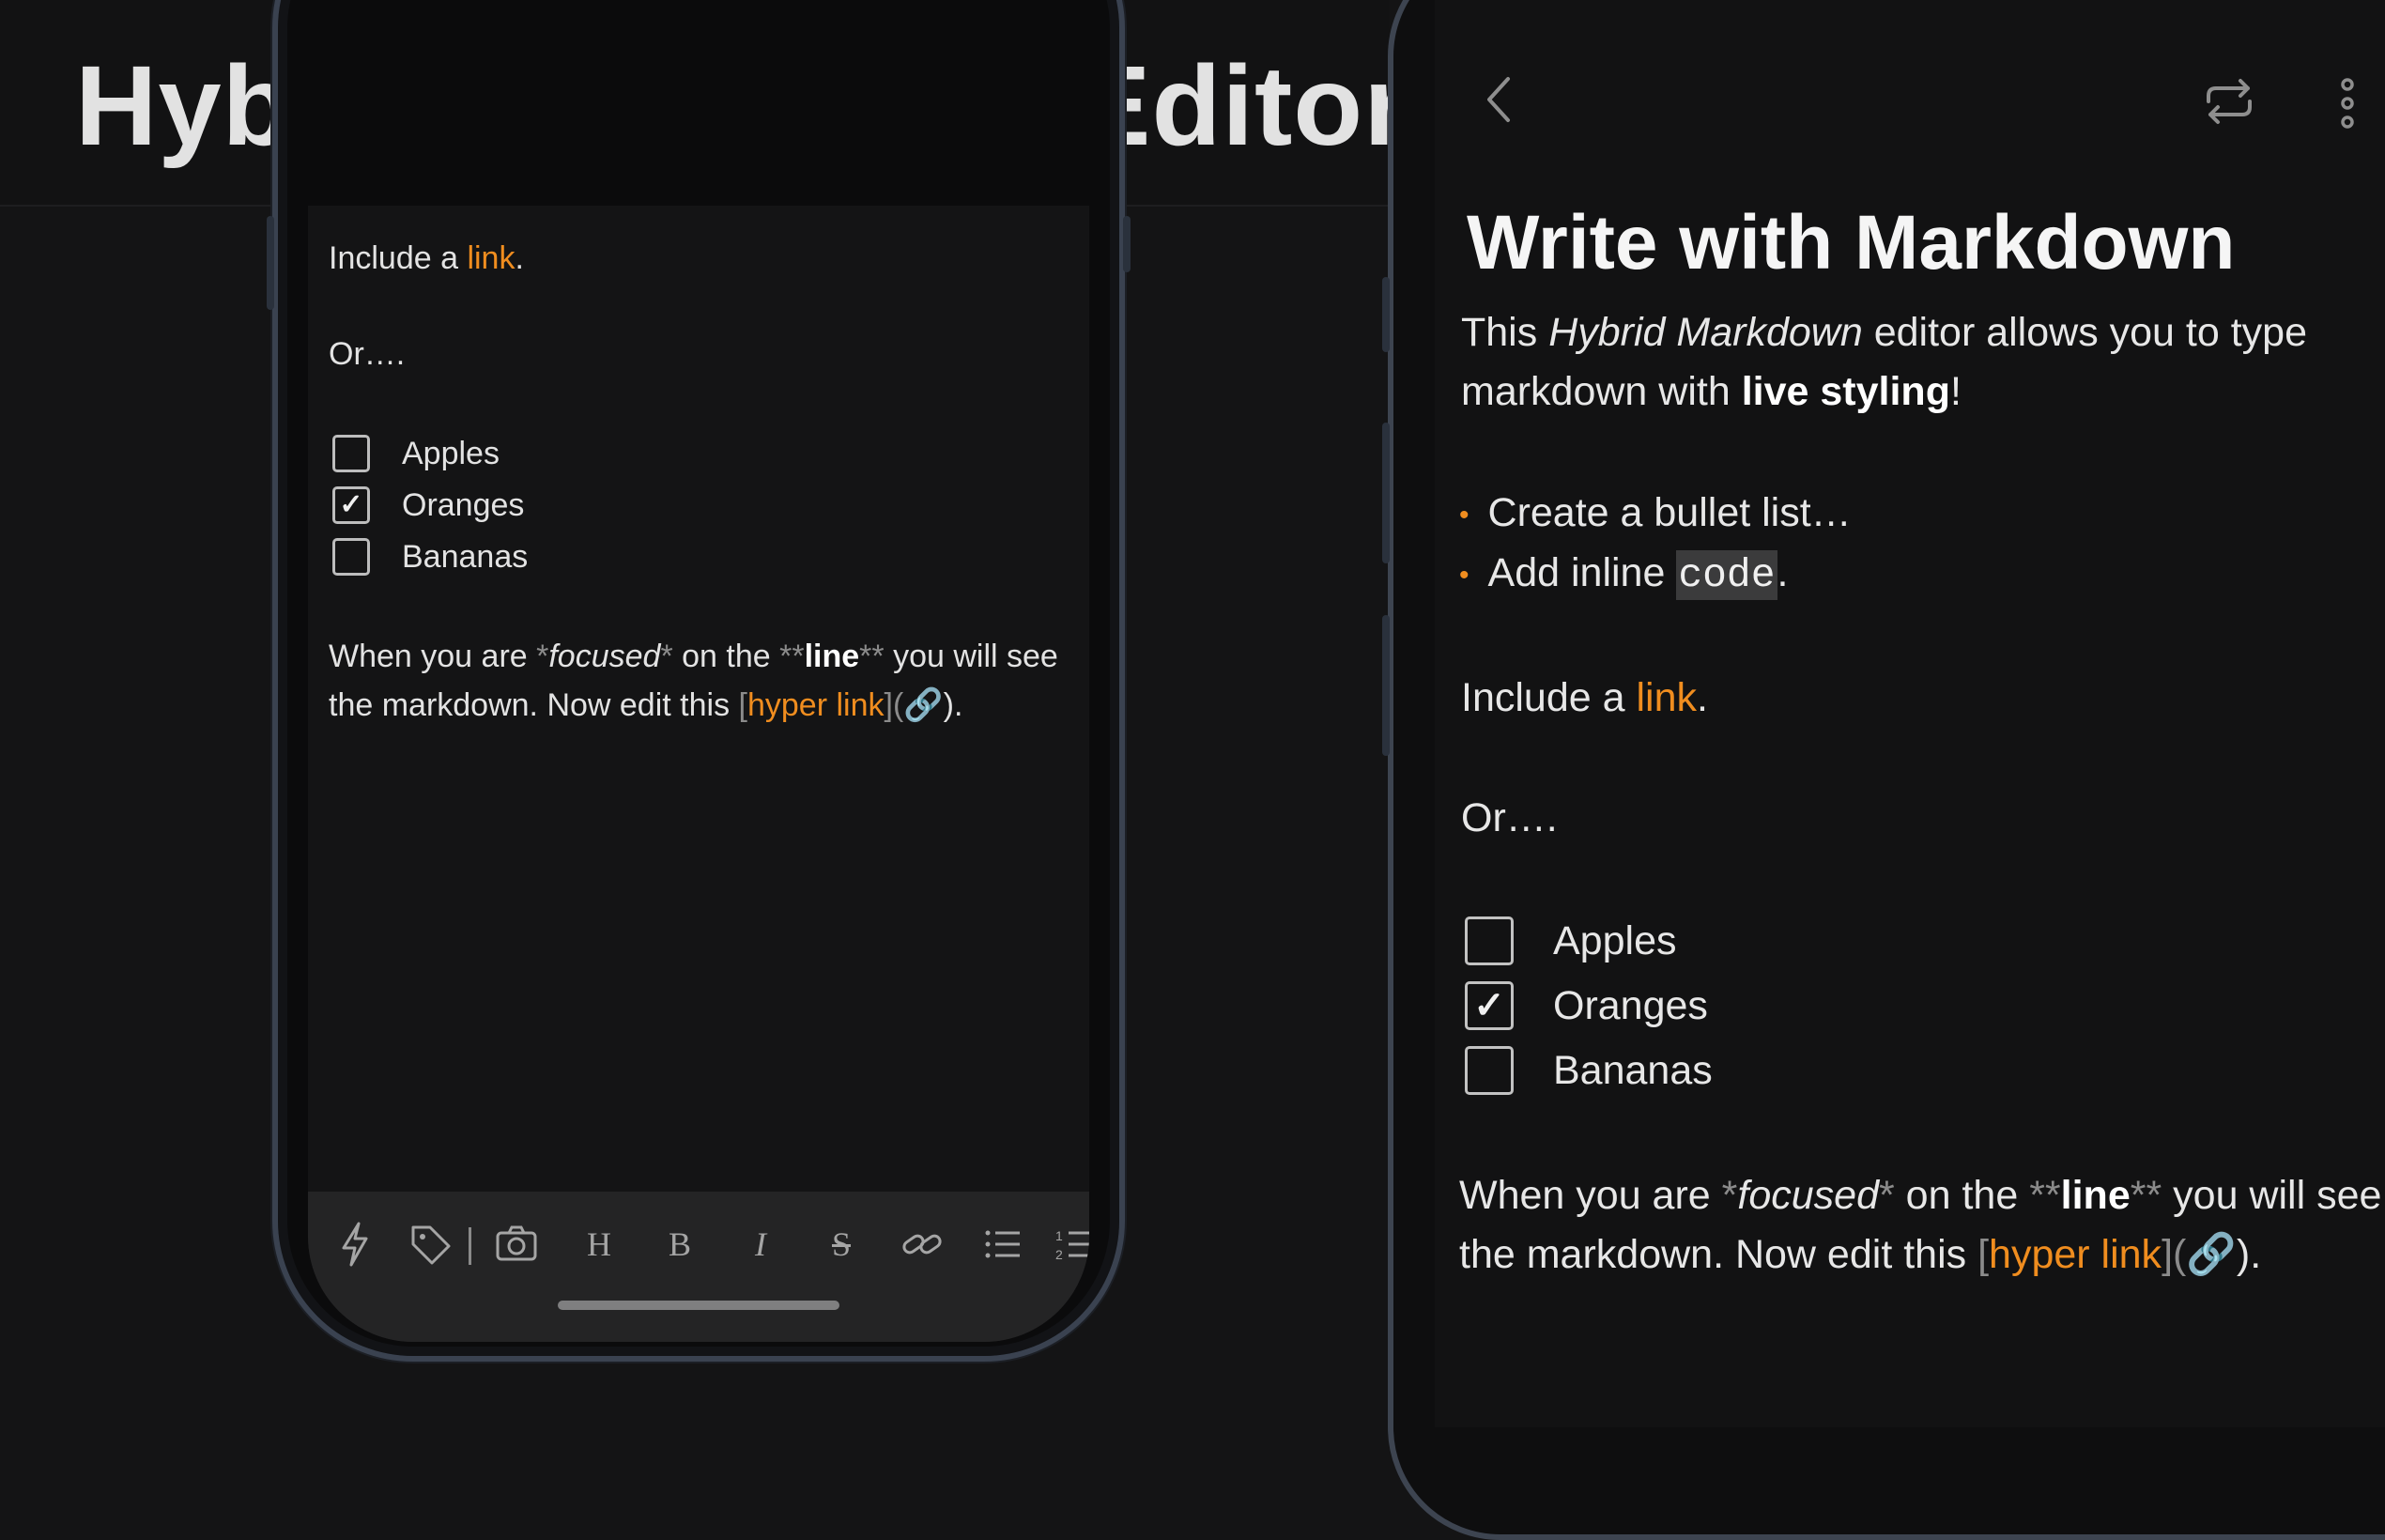 This screenshot has width=2385, height=1540. Describe the element at coordinates (1705, 332) in the screenshot. I see `italic-text: Hybrid Markdown` at that location.